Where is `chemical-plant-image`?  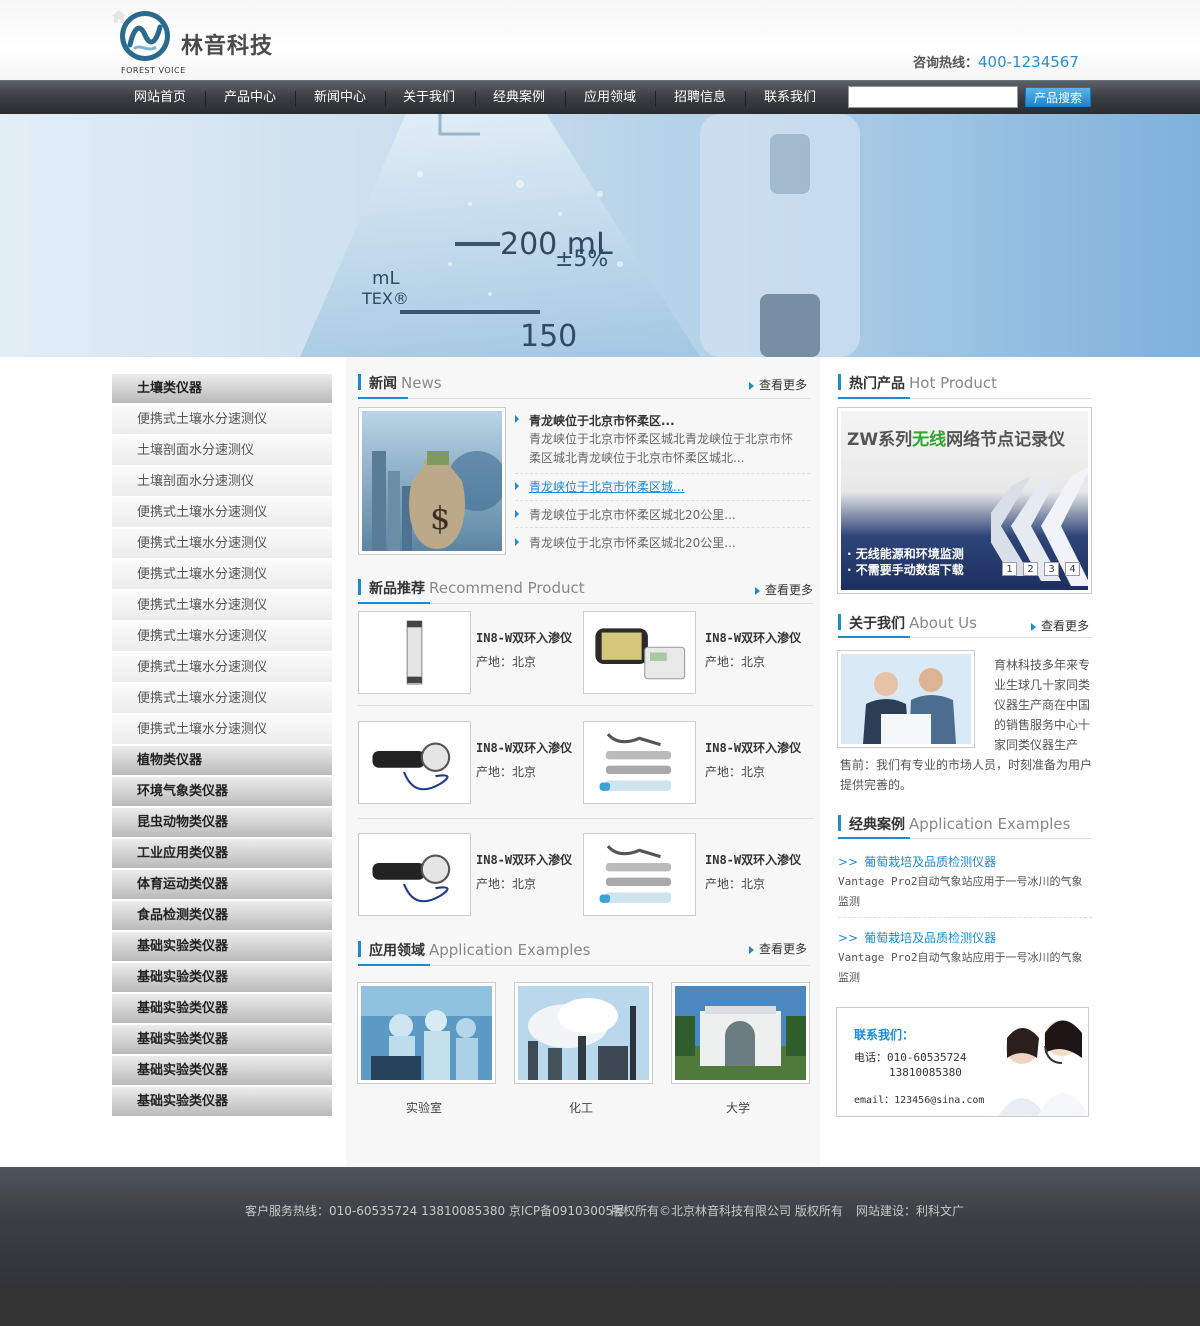 chemical-plant-image is located at coordinates (583, 1033).